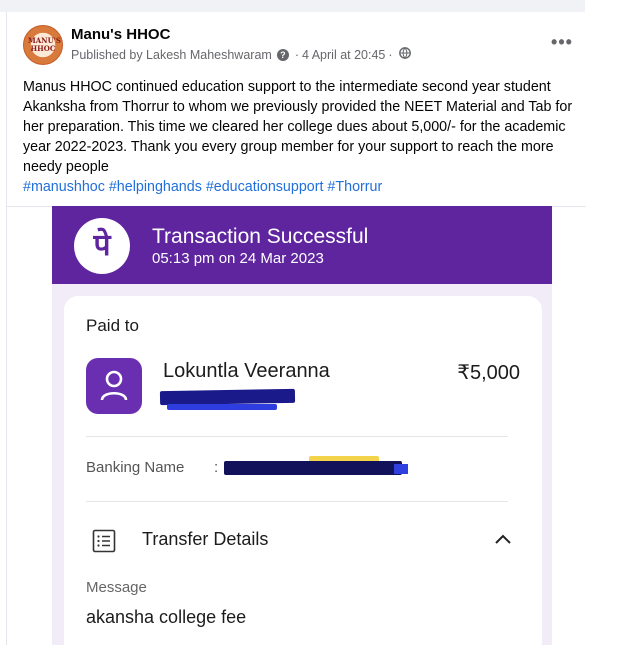  What do you see at coordinates (171, 55) in the screenshot?
I see `published-by-text: Published by Lakesh Maheshwaram` at bounding box center [171, 55].